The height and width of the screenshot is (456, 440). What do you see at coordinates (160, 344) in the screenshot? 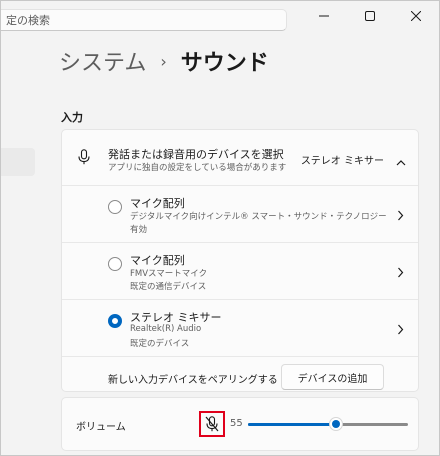
I see `device-status: 既定のデバイス` at bounding box center [160, 344].